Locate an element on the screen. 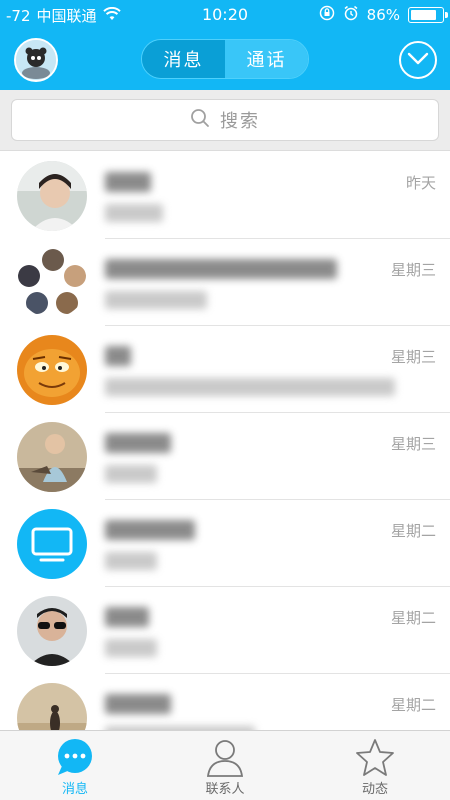  tabbar-messages: 消息 is located at coordinates (75, 765).